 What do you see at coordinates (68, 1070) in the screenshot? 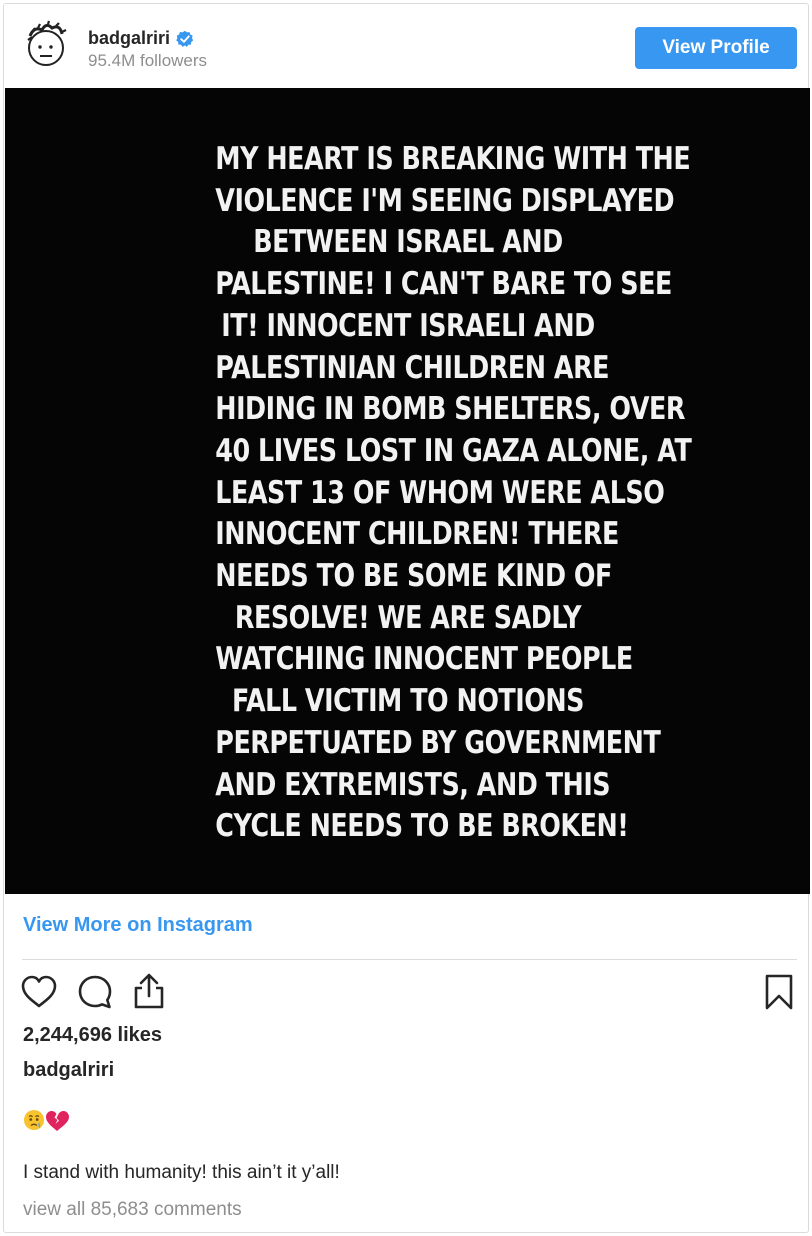
I see `caption-username: badgalriri` at bounding box center [68, 1070].